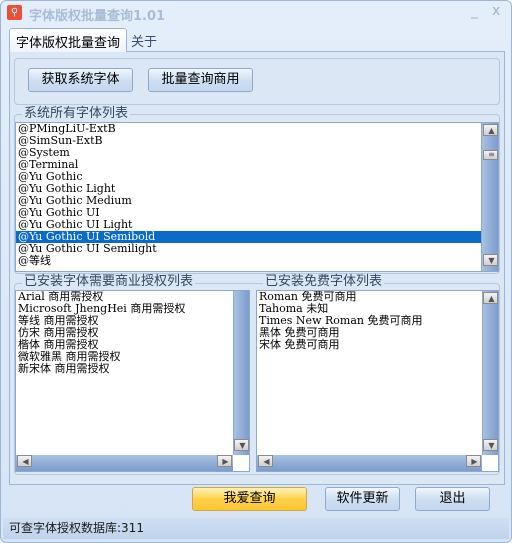 The width and height of the screenshot is (512, 543). I want to click on vertical-scrollbar: ▼, so click(241, 373).